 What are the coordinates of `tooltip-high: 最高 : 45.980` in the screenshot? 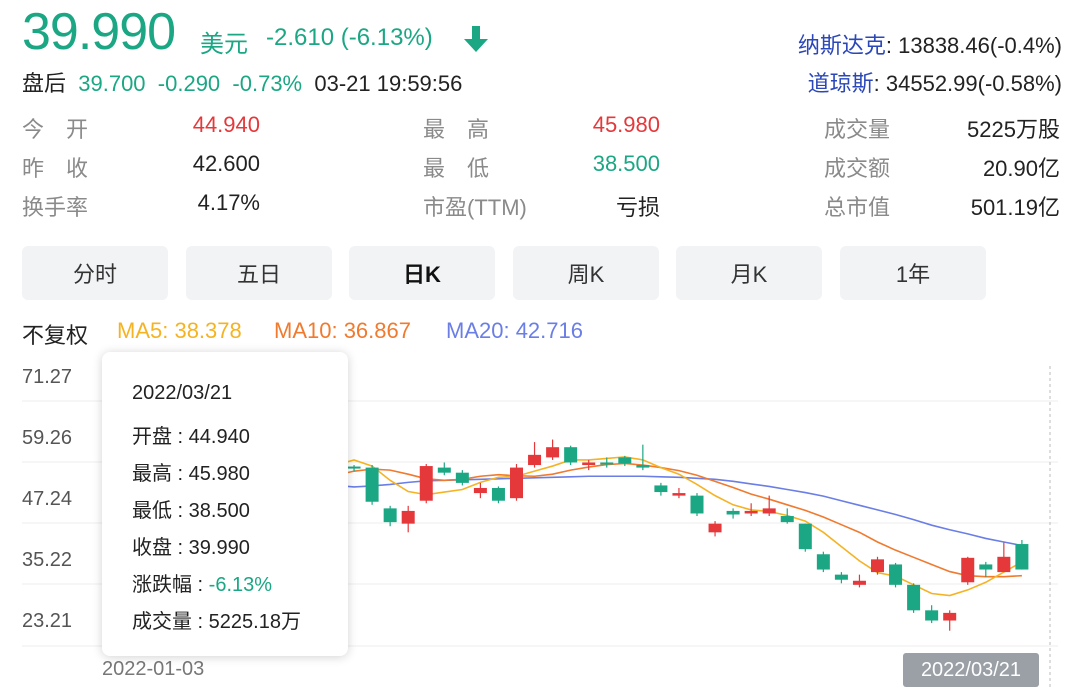 It's located at (191, 474).